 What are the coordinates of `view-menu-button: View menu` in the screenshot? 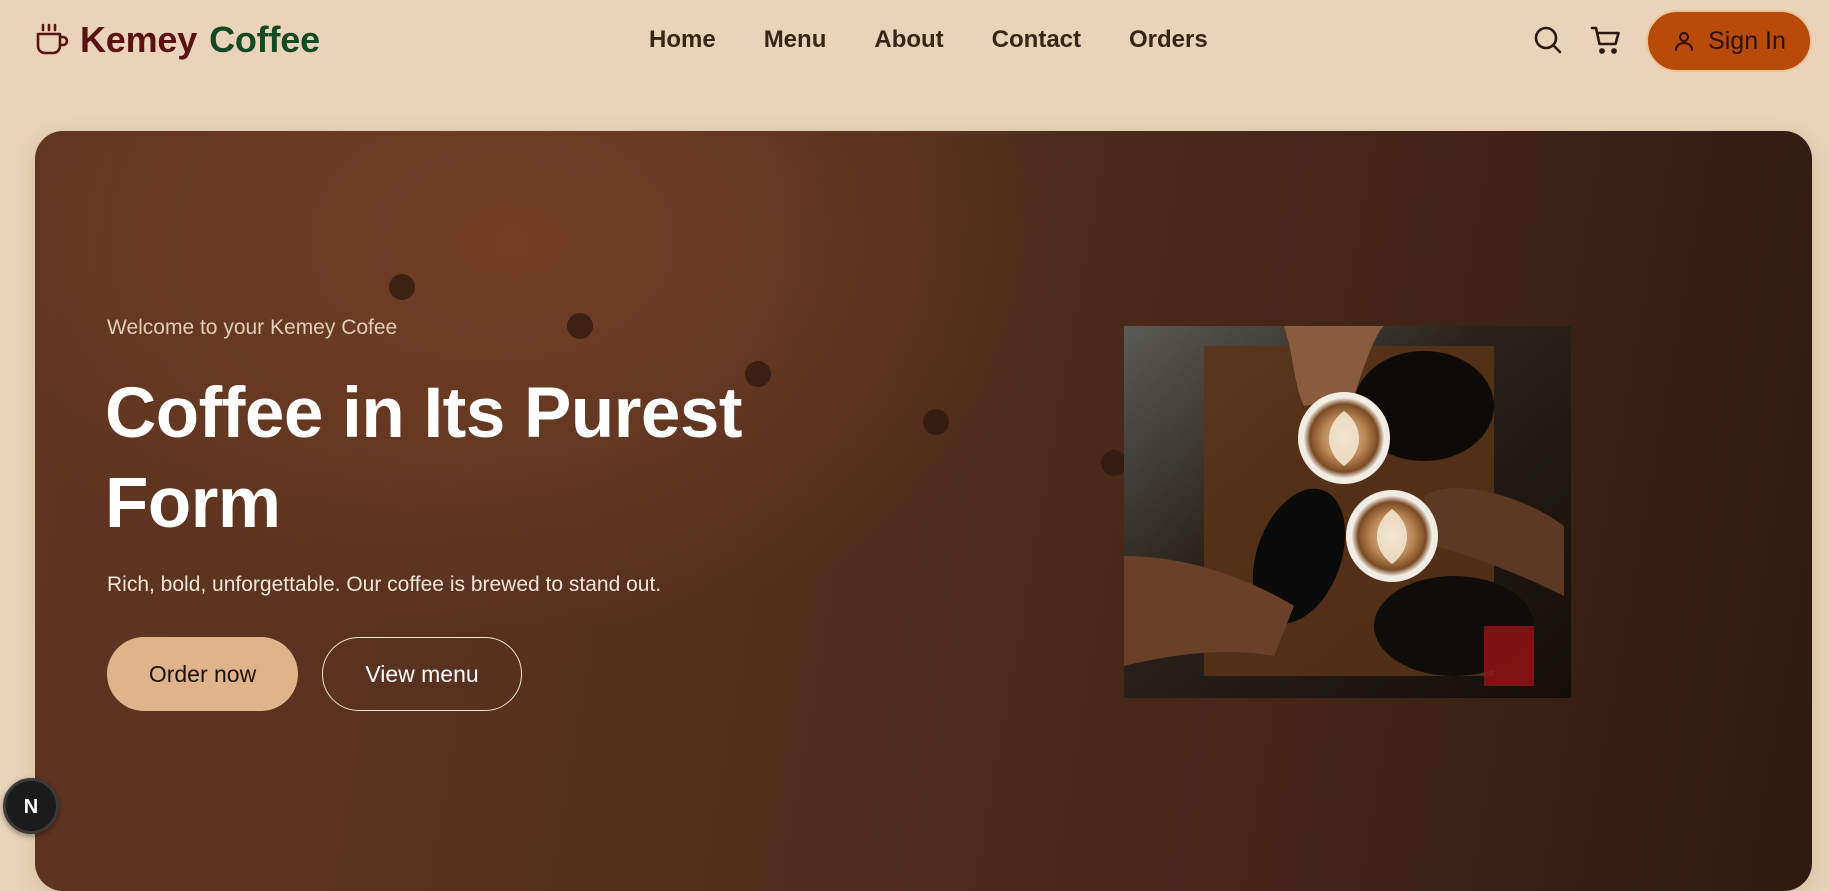 It's located at (422, 674).